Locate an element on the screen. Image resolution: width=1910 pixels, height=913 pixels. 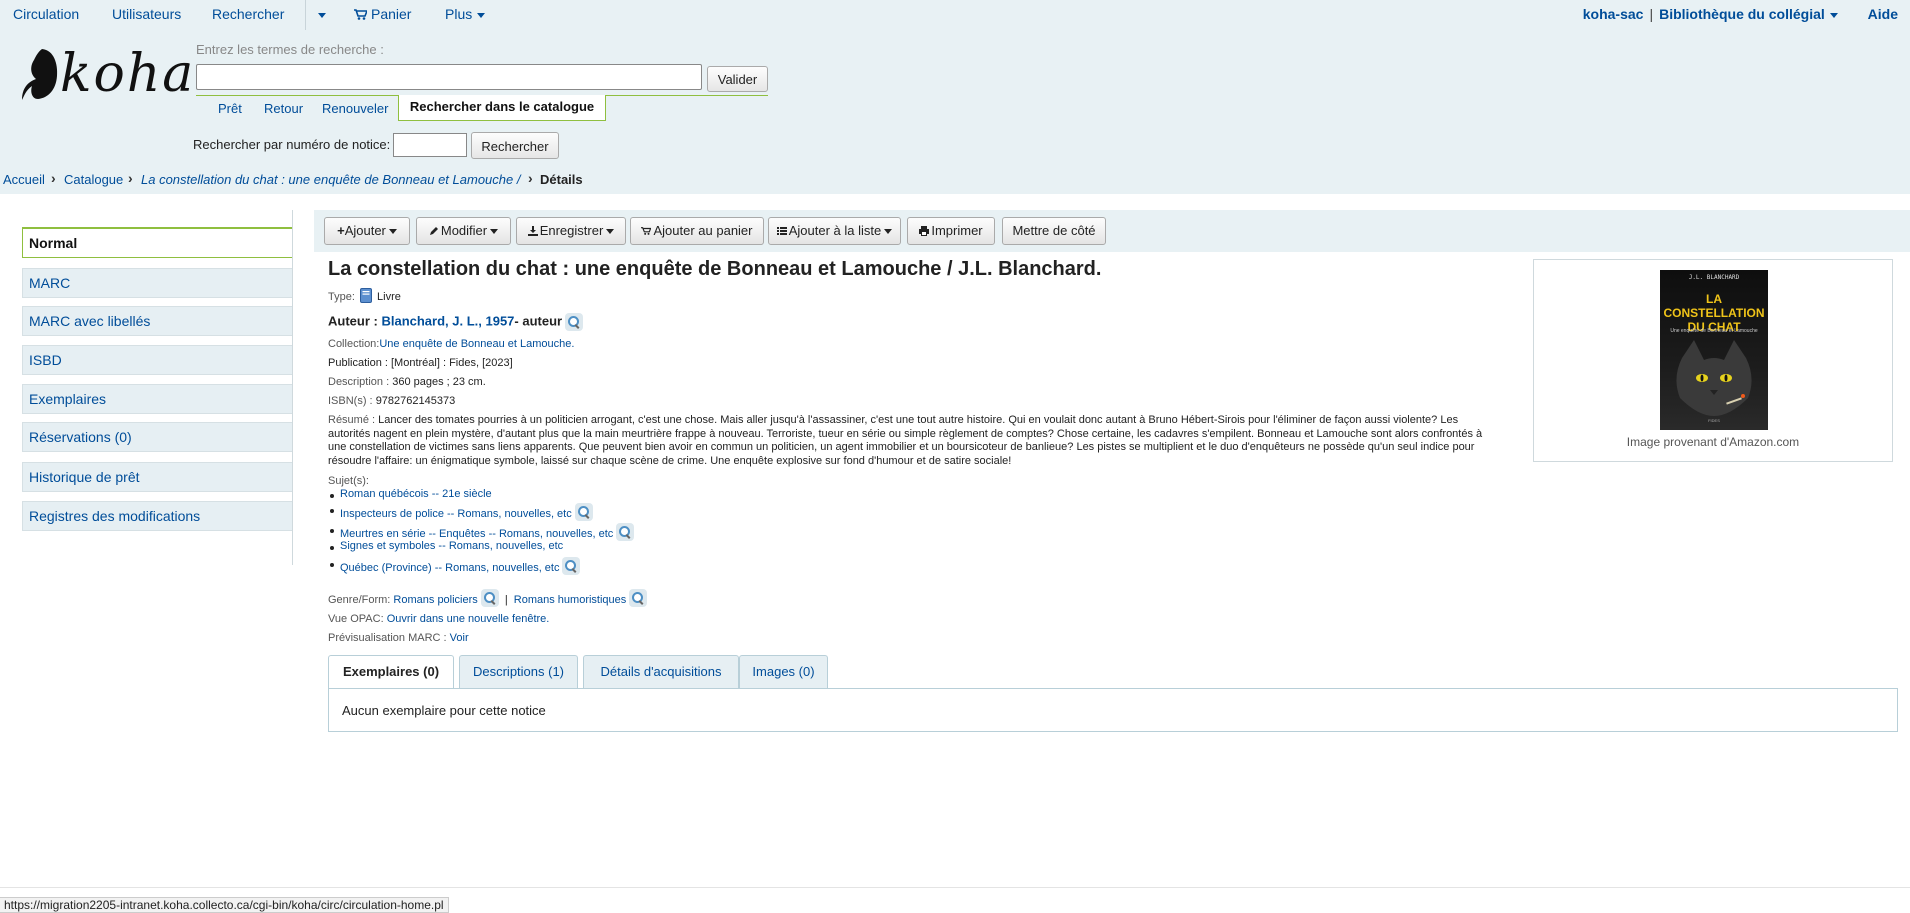
nav-holds: Réservations (0) is located at coordinates (157, 437).